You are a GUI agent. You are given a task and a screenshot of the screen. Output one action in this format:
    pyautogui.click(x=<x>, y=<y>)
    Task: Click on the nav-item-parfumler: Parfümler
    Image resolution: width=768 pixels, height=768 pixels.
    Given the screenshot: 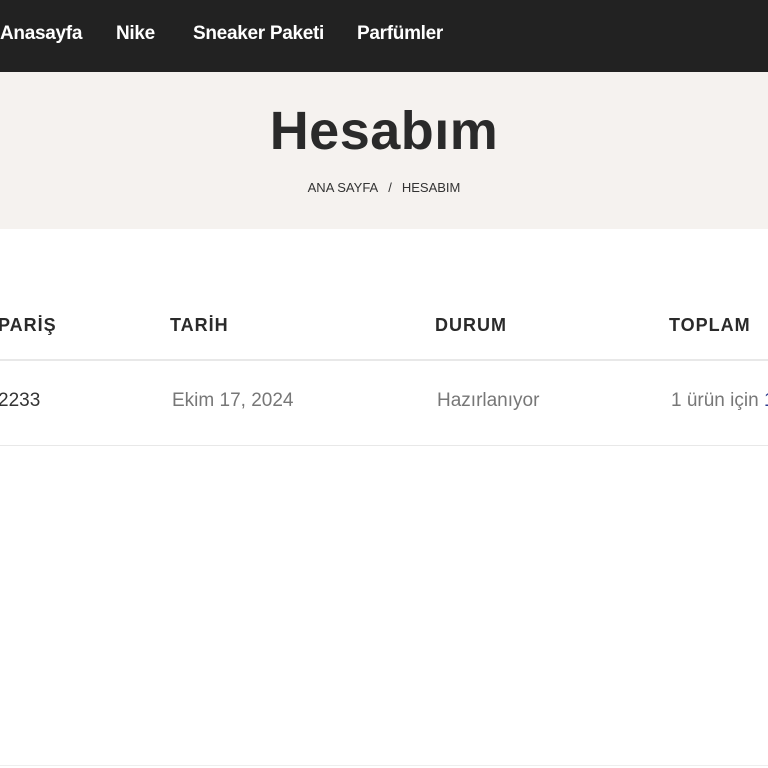 What is the action you would take?
    pyautogui.click(x=400, y=36)
    